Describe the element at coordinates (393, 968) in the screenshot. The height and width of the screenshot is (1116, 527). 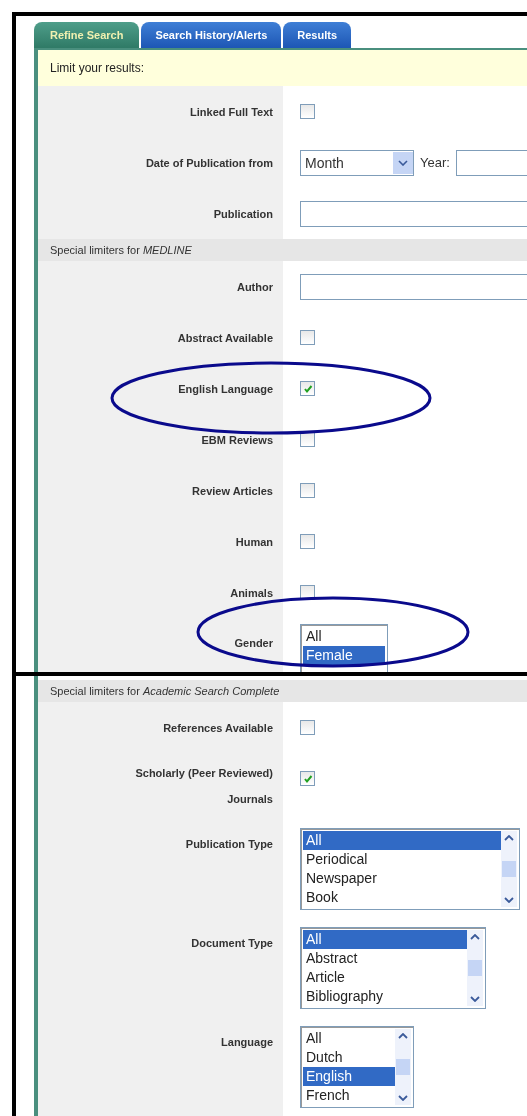
I see `listbox: All Abstract Article Bibliography` at that location.